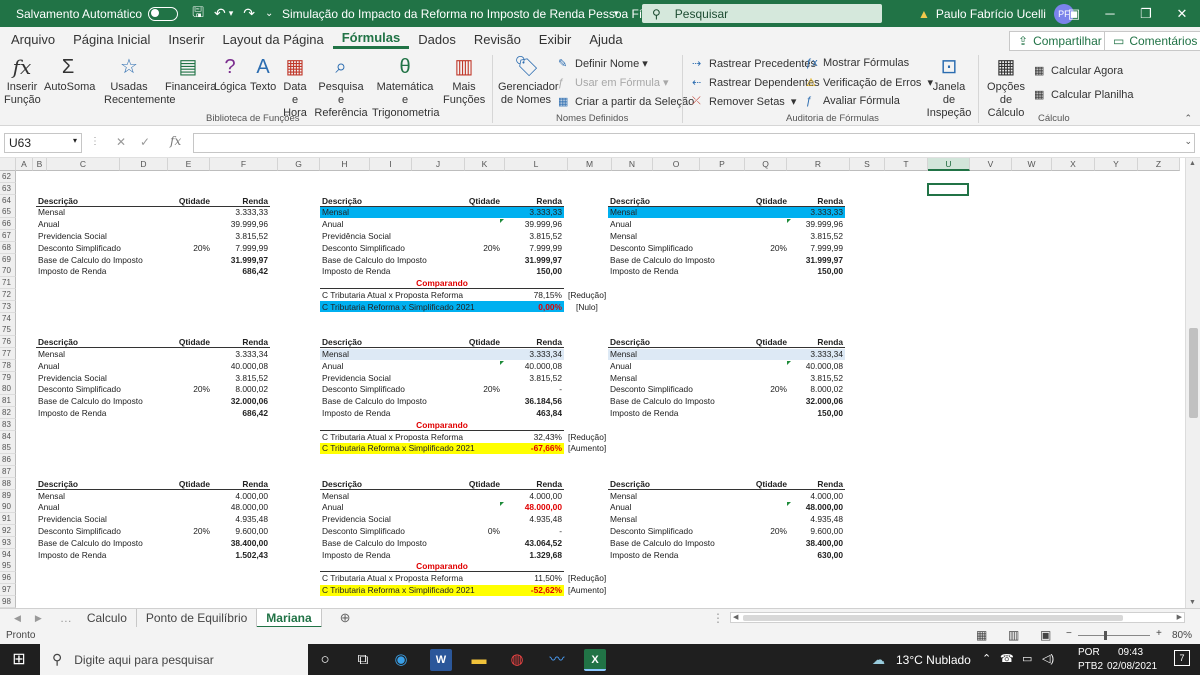 The image size is (1200, 675). What do you see at coordinates (517, 660) in the screenshot?
I see `chrome-icon: ◍` at bounding box center [517, 660].